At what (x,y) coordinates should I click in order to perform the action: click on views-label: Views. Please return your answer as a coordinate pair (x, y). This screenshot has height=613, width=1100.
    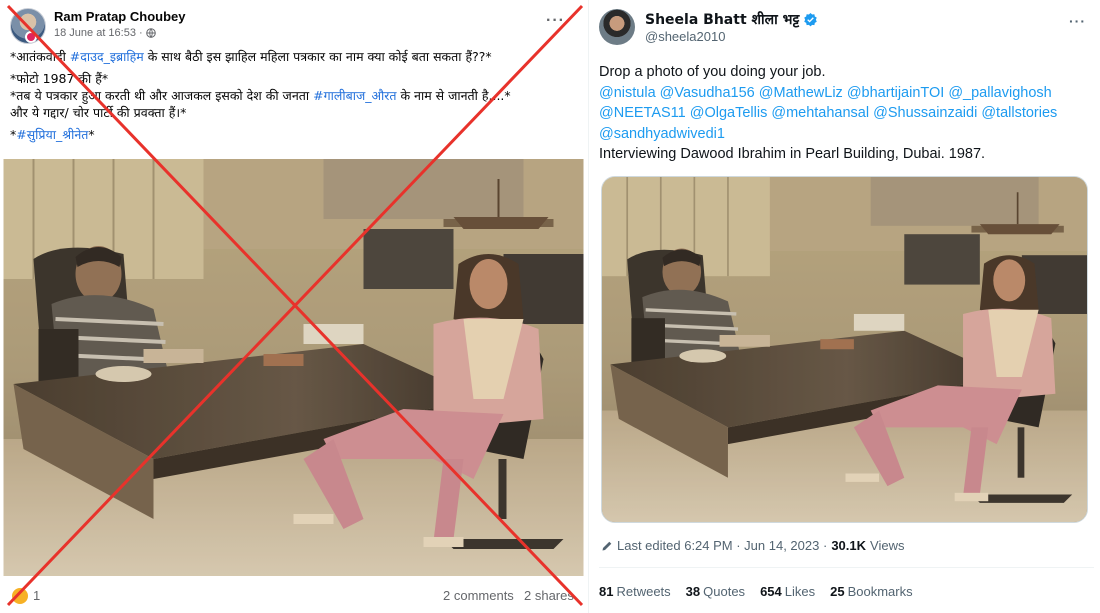
    Looking at the image, I should click on (887, 545).